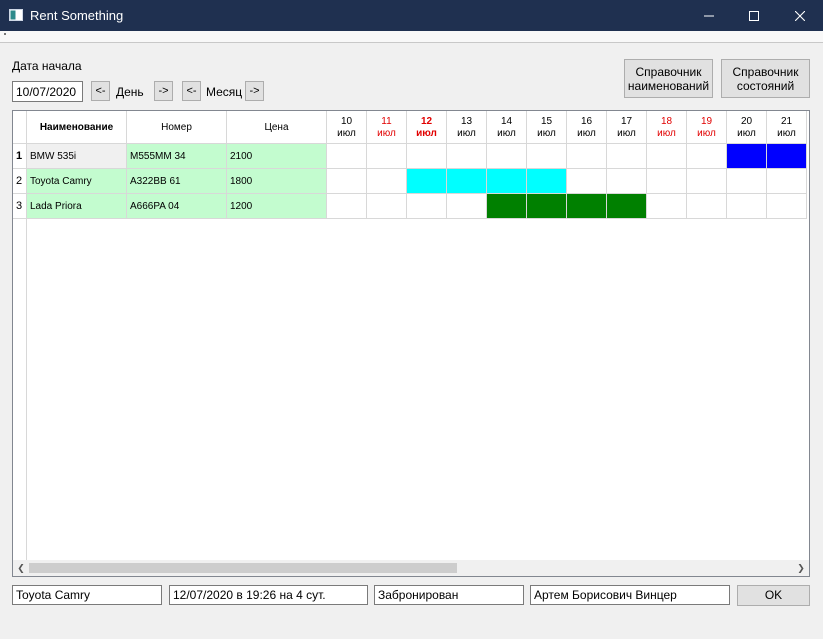  What do you see at coordinates (20, 181) in the screenshot?
I see `row-header: 2` at bounding box center [20, 181].